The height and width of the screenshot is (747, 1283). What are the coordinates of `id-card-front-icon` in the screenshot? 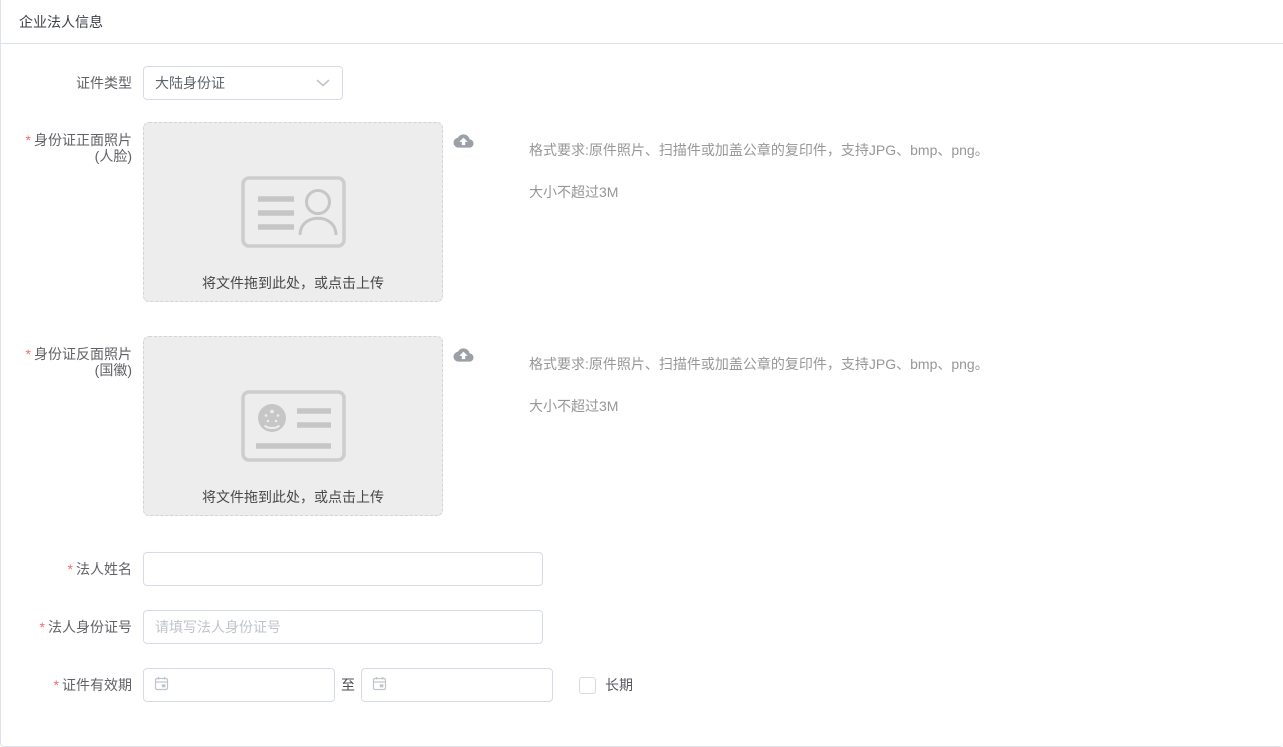 It's located at (293, 213).